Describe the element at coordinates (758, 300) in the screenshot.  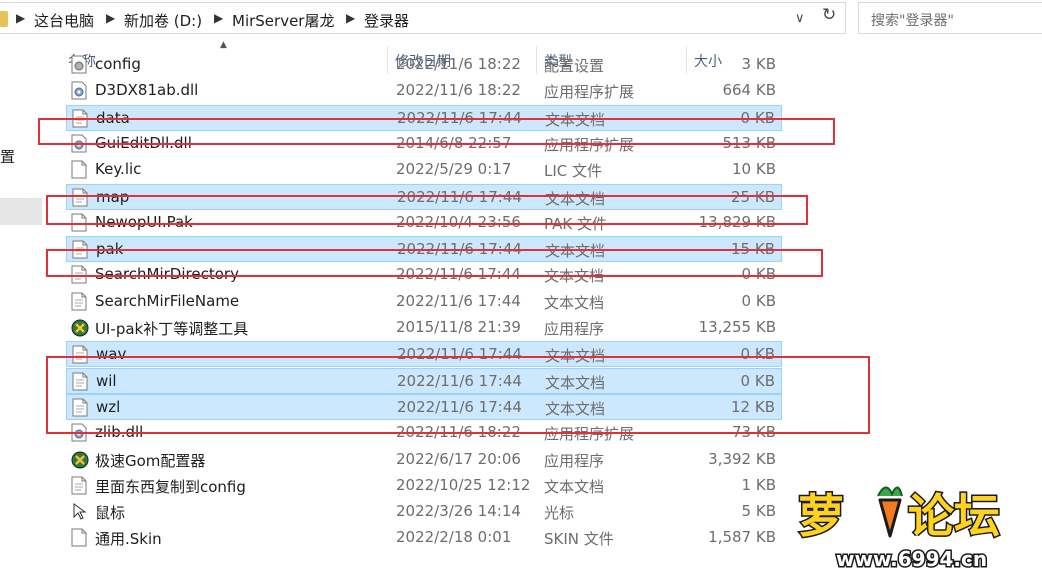
I see `file-size: 0 KB` at that location.